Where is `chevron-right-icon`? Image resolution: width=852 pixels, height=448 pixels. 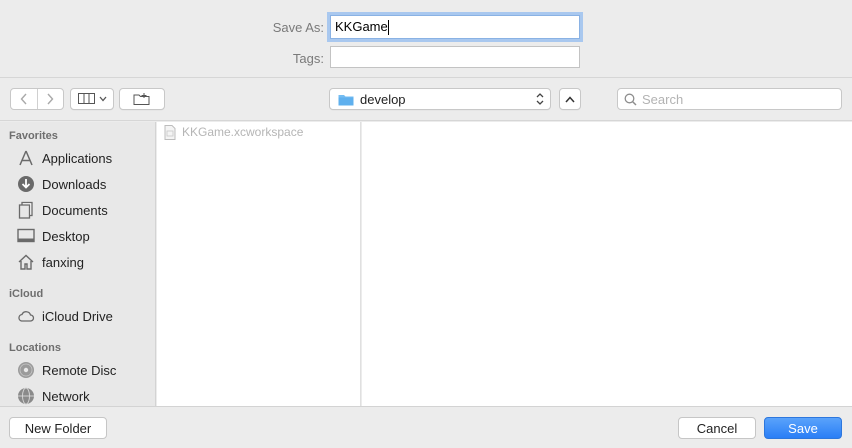
chevron-right-icon is located at coordinates (50, 99).